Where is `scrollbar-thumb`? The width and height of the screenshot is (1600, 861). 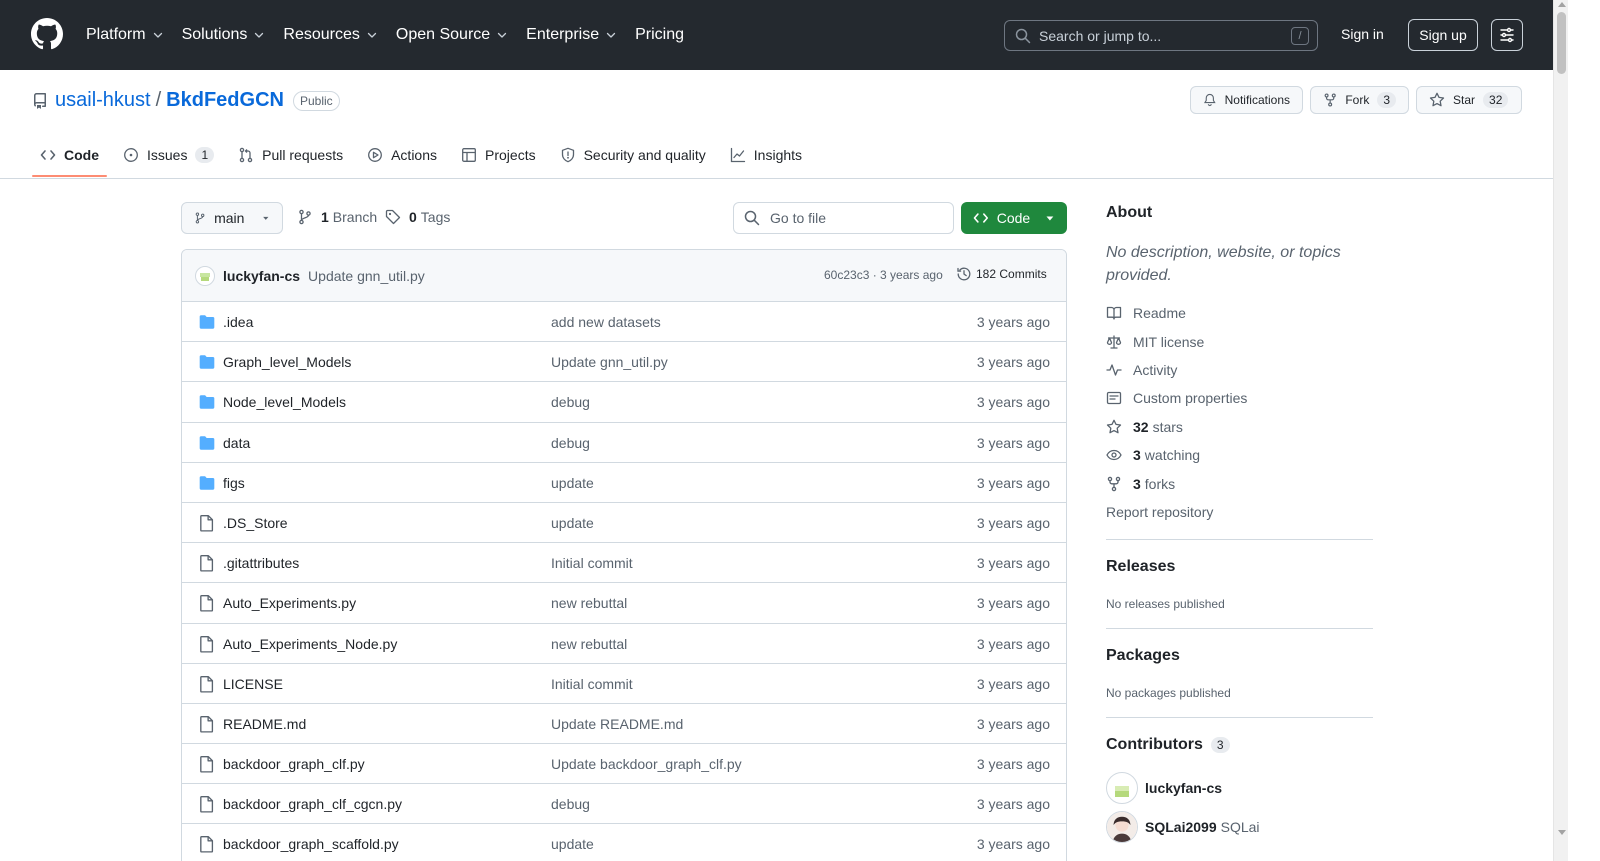
scrollbar-thumb is located at coordinates (1561, 43).